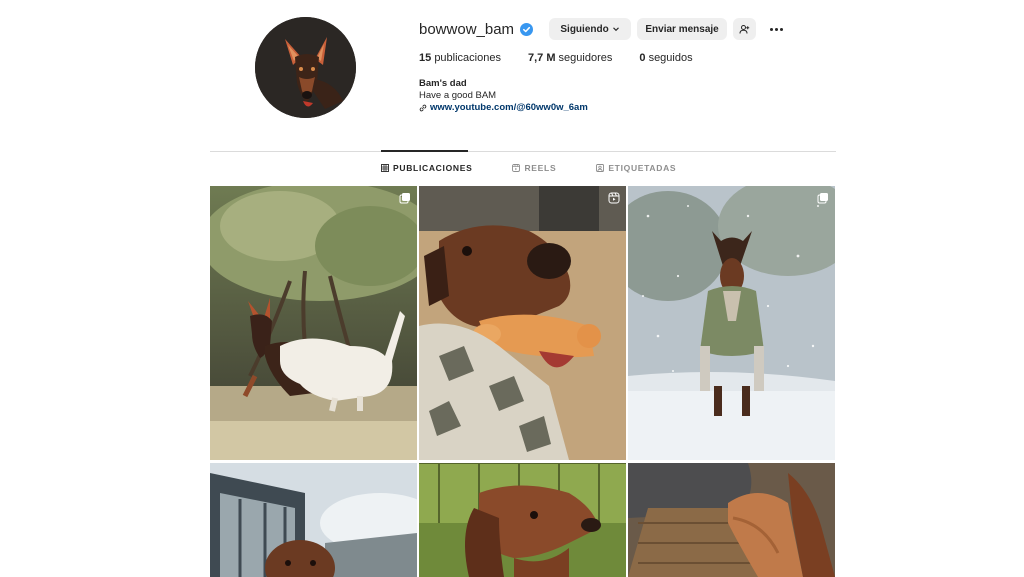 The image size is (1024, 577). I want to click on profile-header-row: bowwow_bam Siguiendo Enviar mensaje, so click(629, 29).